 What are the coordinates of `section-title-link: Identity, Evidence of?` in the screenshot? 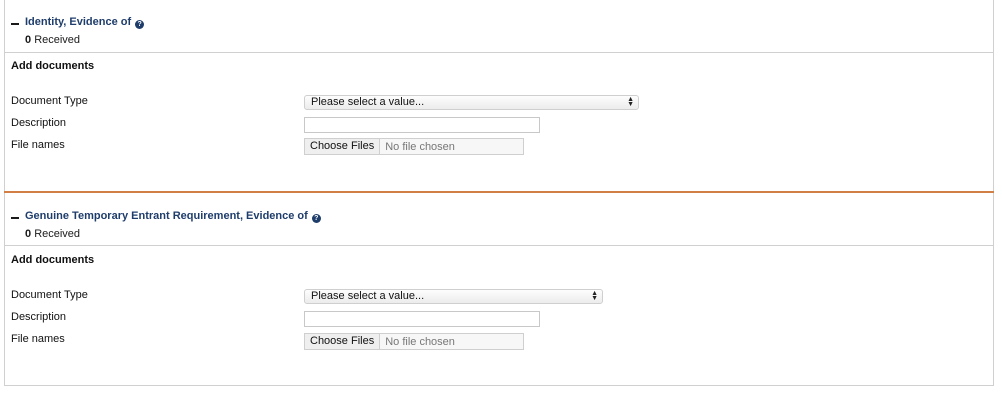 It's located at (85, 22).